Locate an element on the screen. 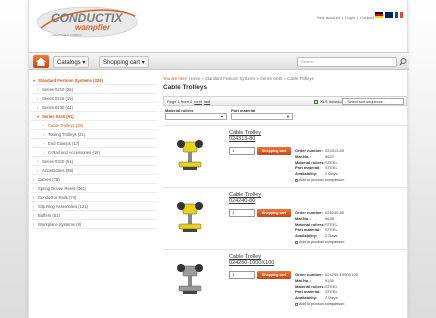 This screenshot has width=436, height=318. sidebar-item: › Series 0210 (25) is located at coordinates (94, 89).